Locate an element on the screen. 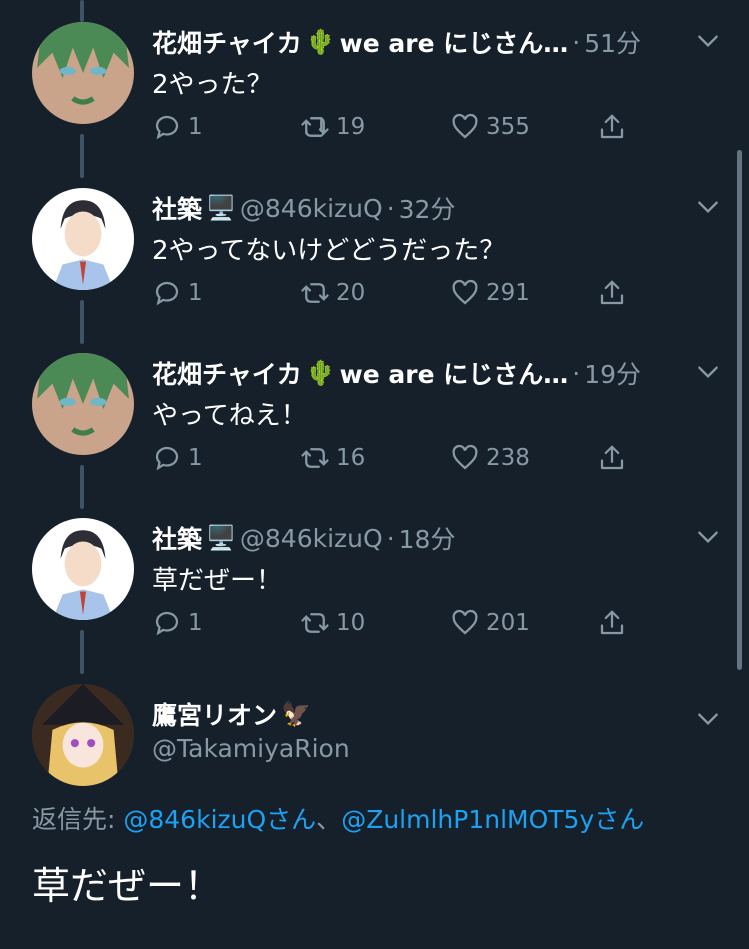  author-name: 鷹宮リオン is located at coordinates (214, 714).